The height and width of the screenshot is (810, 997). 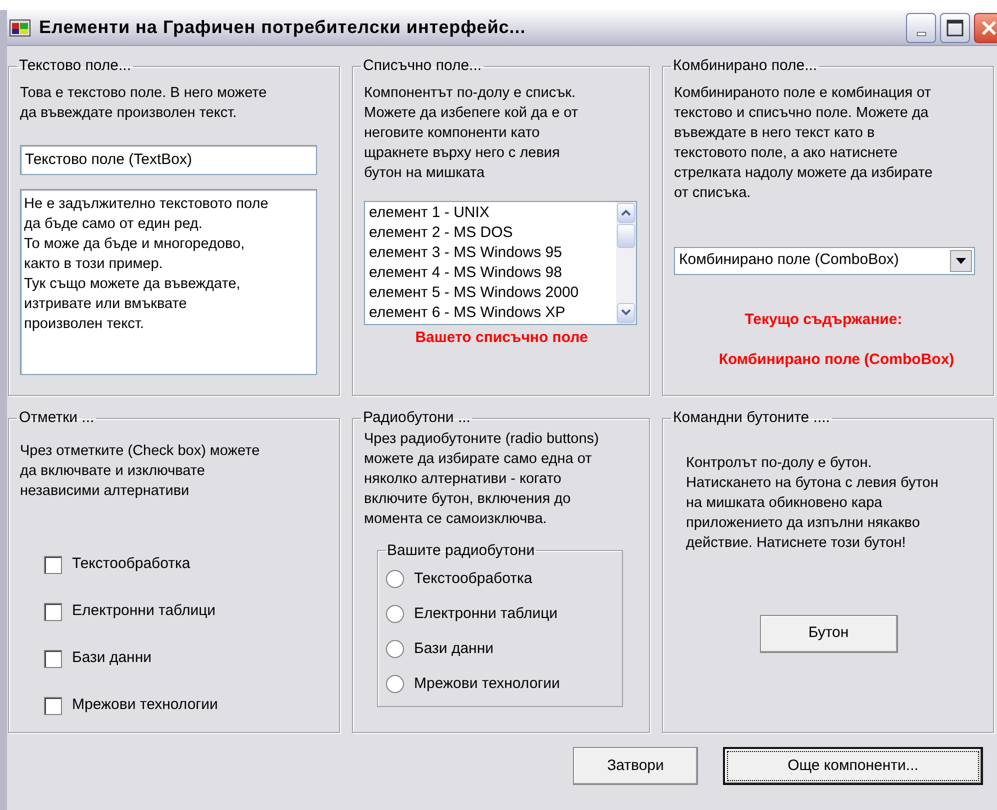 What do you see at coordinates (989, 28) in the screenshot?
I see `close-icon` at bounding box center [989, 28].